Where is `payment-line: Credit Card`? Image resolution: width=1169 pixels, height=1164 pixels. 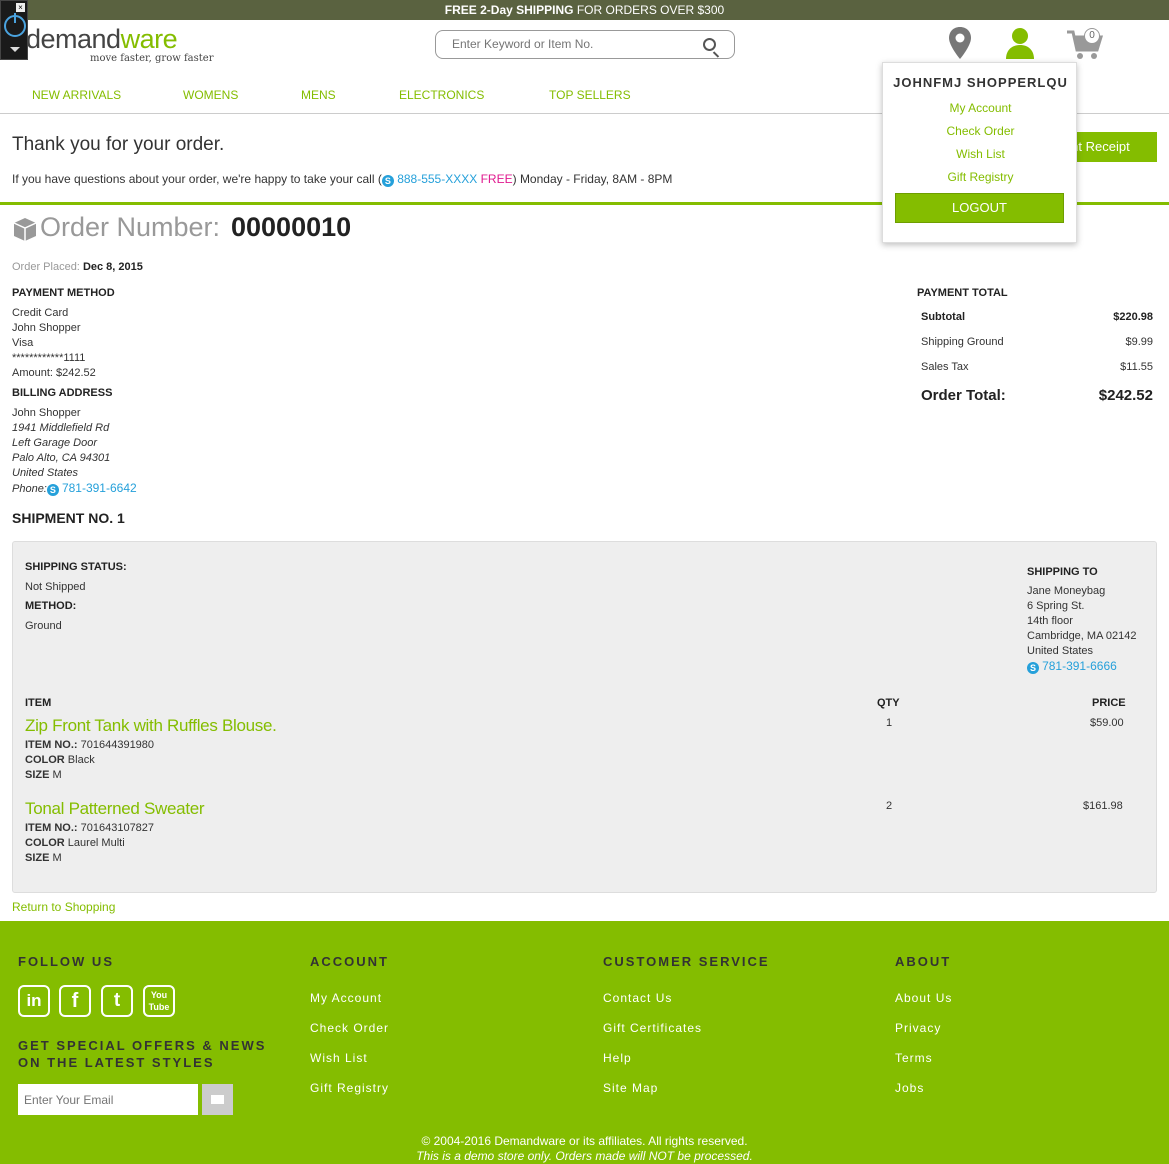 payment-line: Credit Card is located at coordinates (40, 313).